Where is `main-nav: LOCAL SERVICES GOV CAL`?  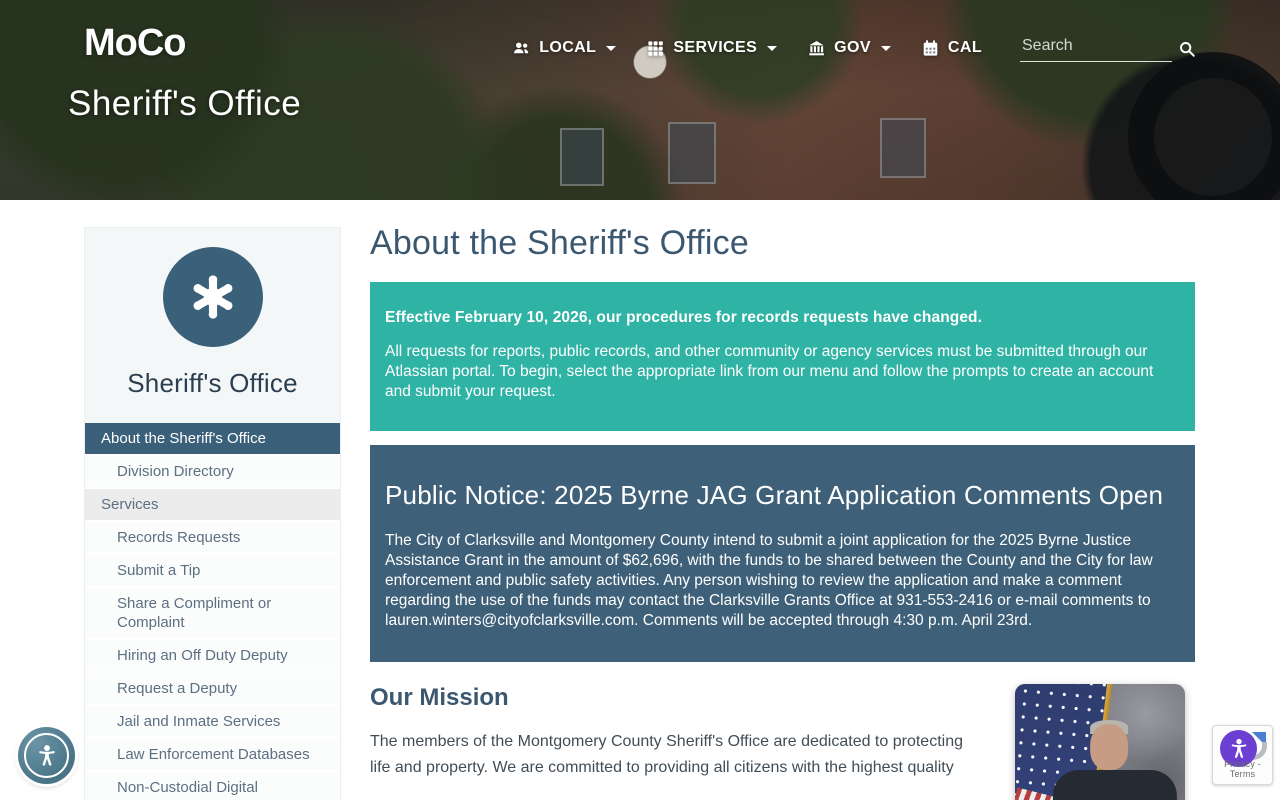 main-nav: LOCAL SERVICES GOV CAL is located at coordinates (854, 48).